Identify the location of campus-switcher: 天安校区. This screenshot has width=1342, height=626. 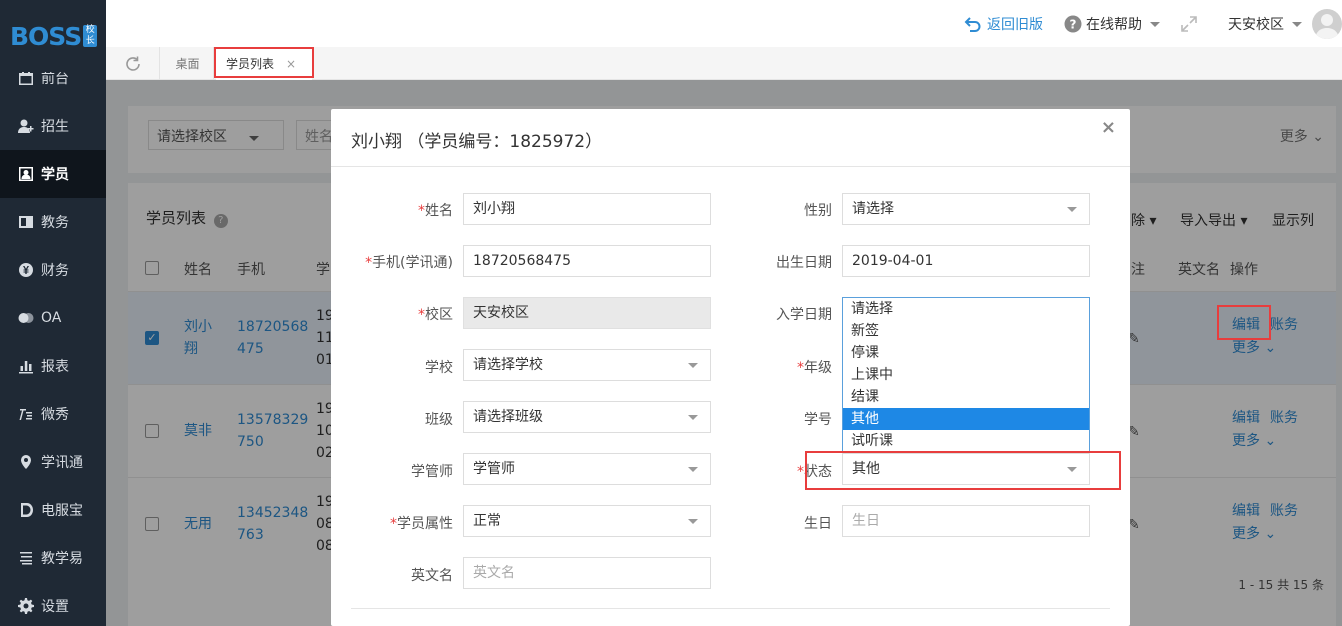
(1265, 24).